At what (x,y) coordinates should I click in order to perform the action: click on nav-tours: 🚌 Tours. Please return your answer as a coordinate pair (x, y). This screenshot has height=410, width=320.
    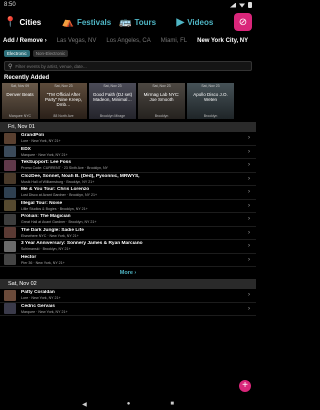
    Looking at the image, I should click on (147, 22).